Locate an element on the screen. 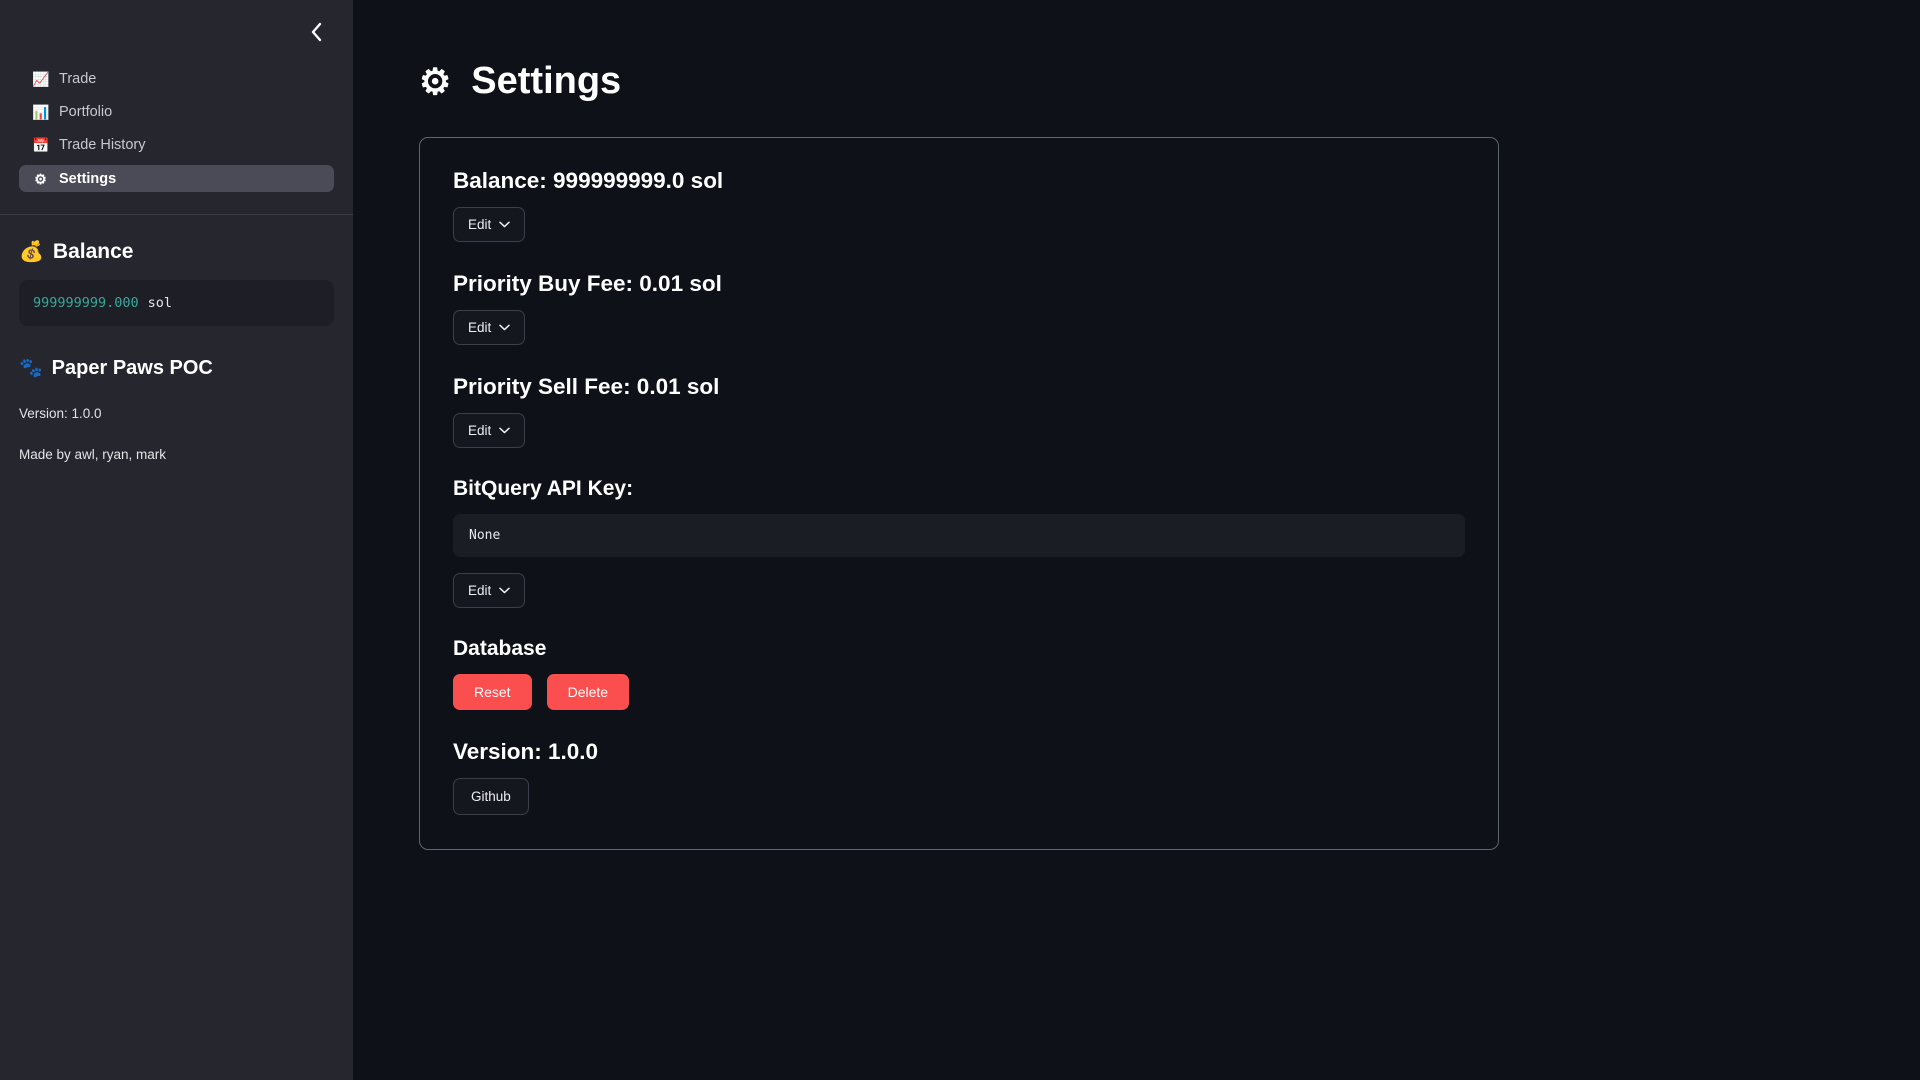 The image size is (1920, 1080). edit-priority-buy-fee-button: Edit is located at coordinates (489, 327).